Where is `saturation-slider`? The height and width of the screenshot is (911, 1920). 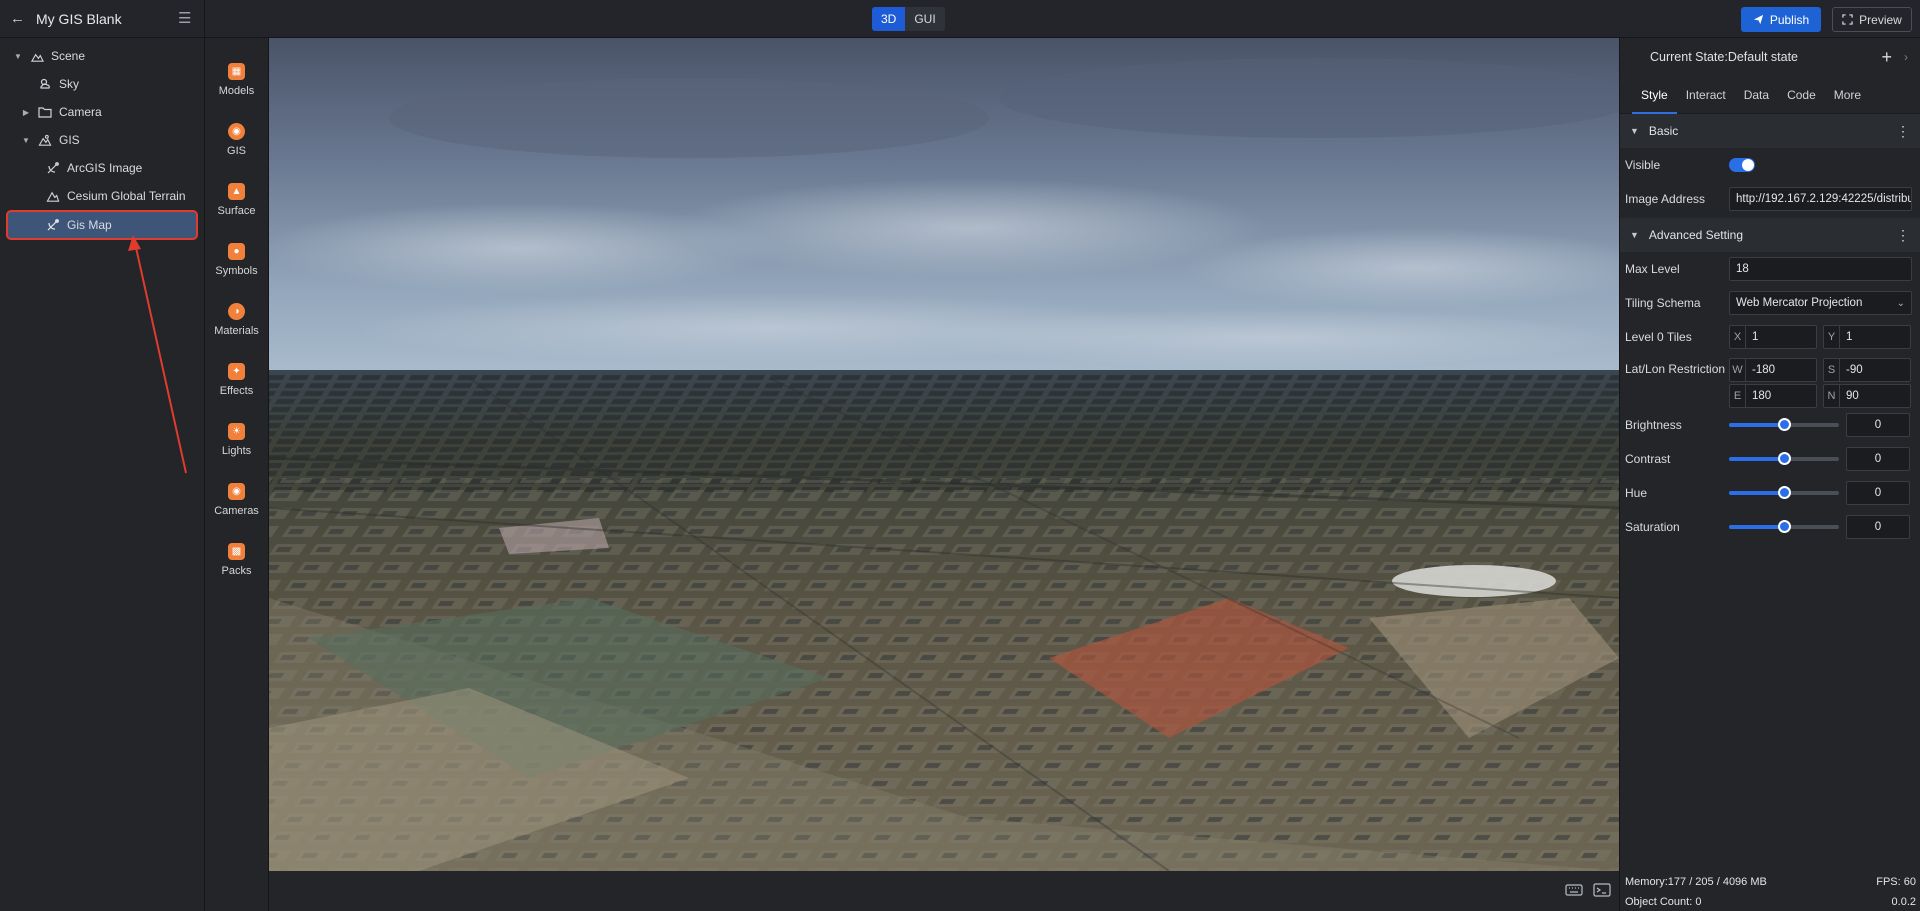
saturation-slider is located at coordinates (1784, 526).